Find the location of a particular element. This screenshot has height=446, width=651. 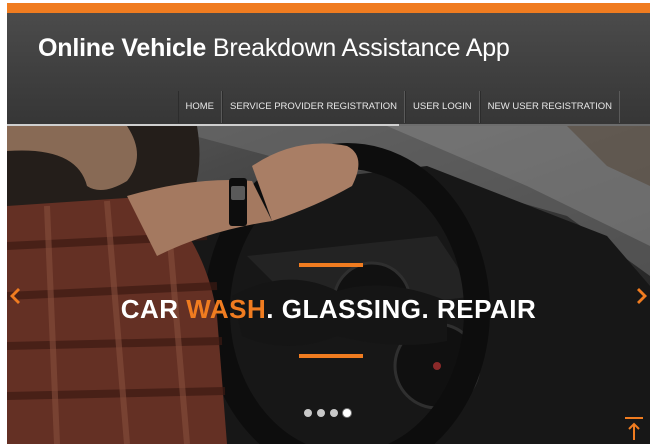

back-to-top-button is located at coordinates (634, 429).